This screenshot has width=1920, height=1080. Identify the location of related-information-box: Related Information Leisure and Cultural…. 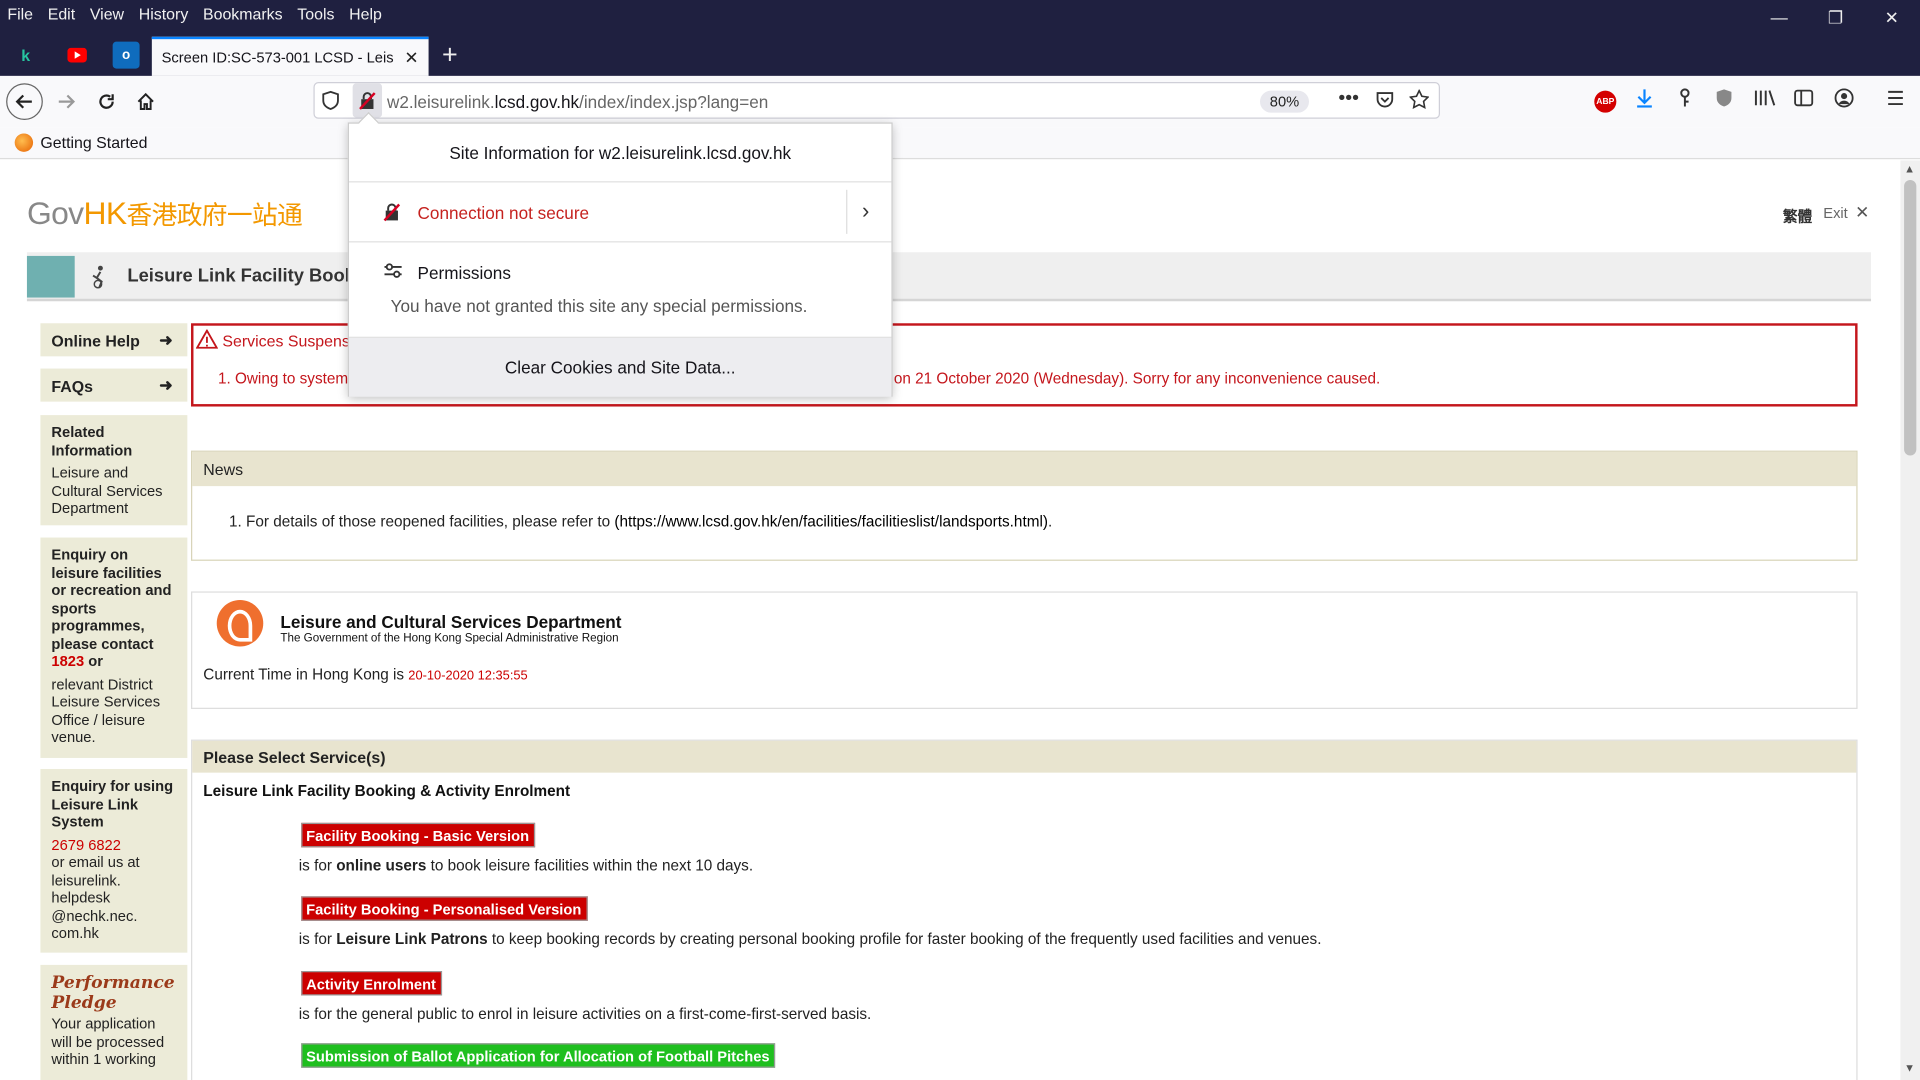
(114, 470).